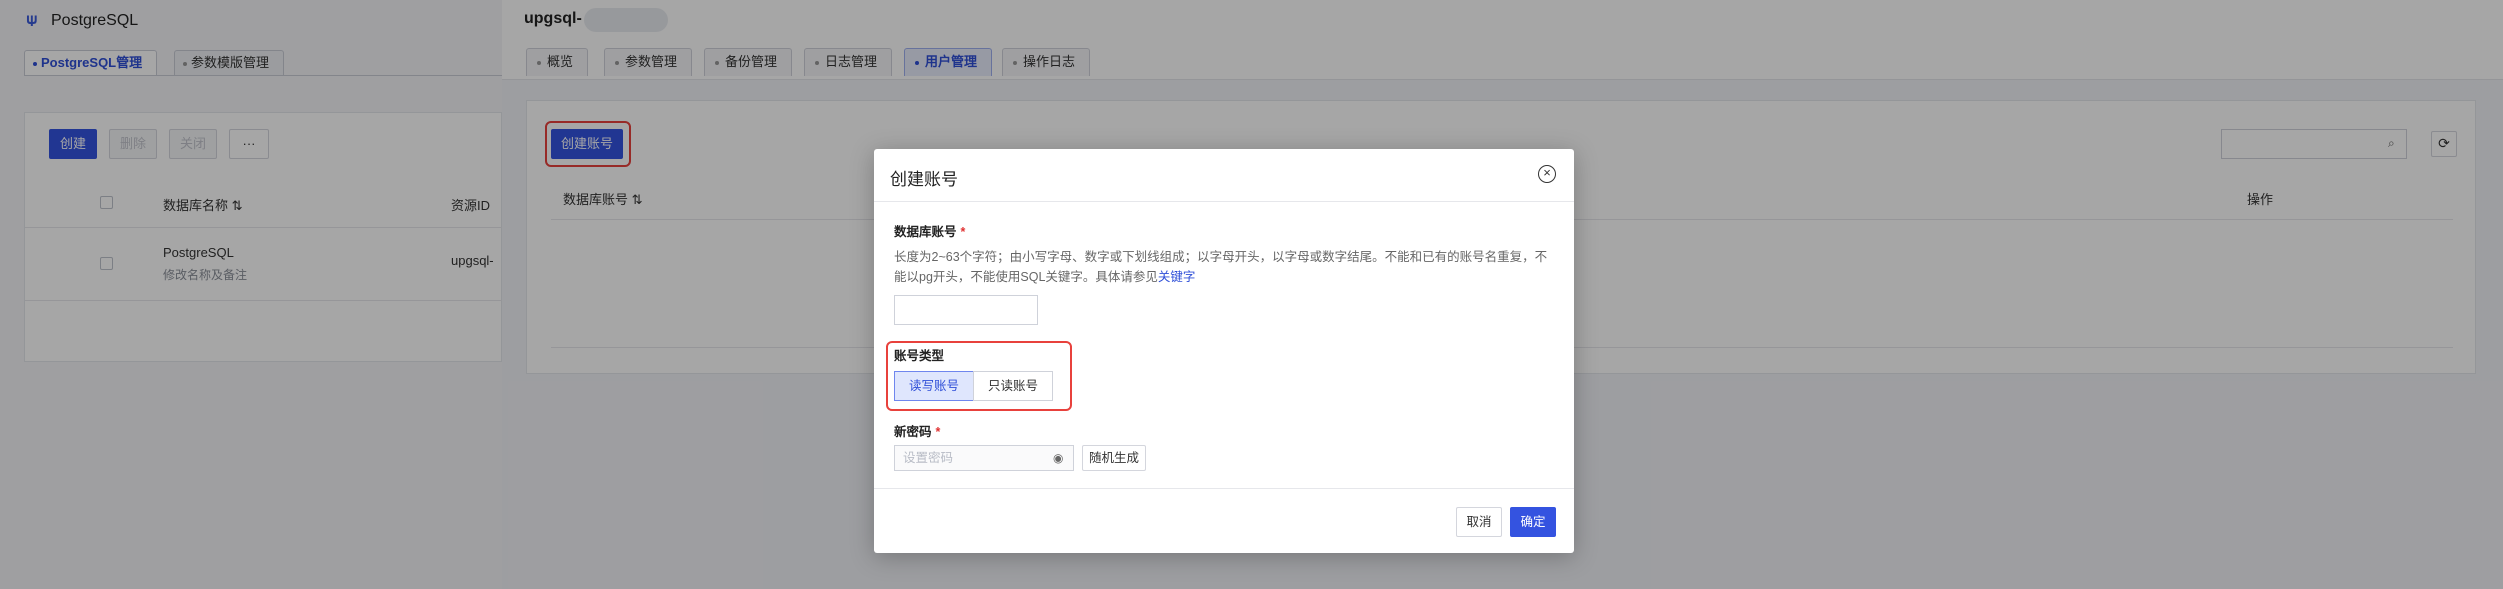  What do you see at coordinates (913, 432) in the screenshot?
I see `label-text: 新密码` at bounding box center [913, 432].